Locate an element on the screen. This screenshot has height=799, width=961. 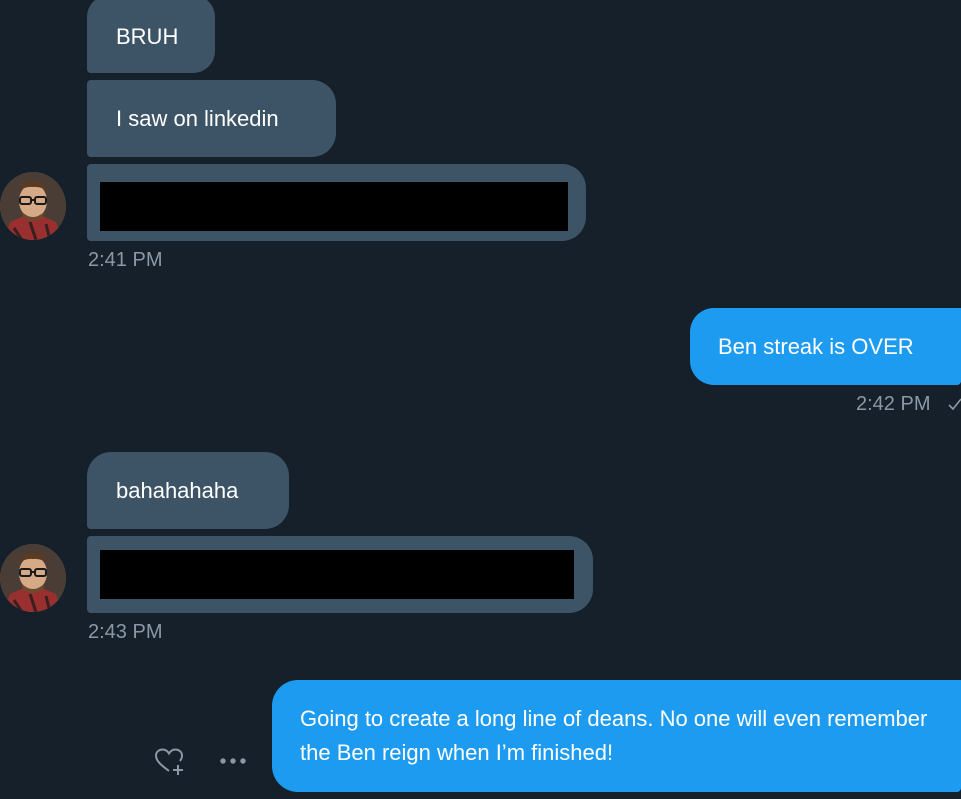
message-bubble-incoming: bahahahaha is located at coordinates (188, 490).